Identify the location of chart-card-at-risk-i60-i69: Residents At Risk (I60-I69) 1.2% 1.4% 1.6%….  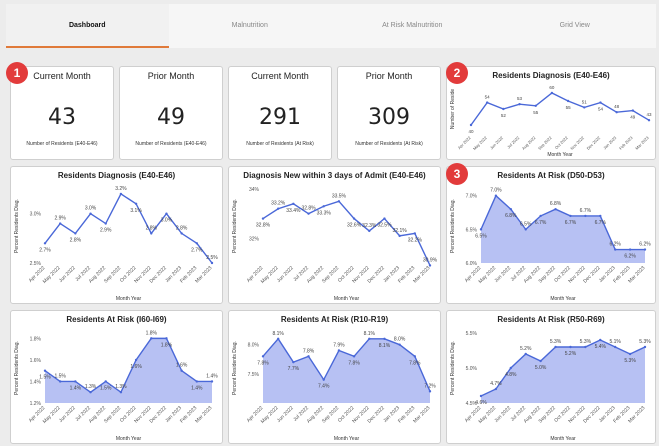
(116, 377).